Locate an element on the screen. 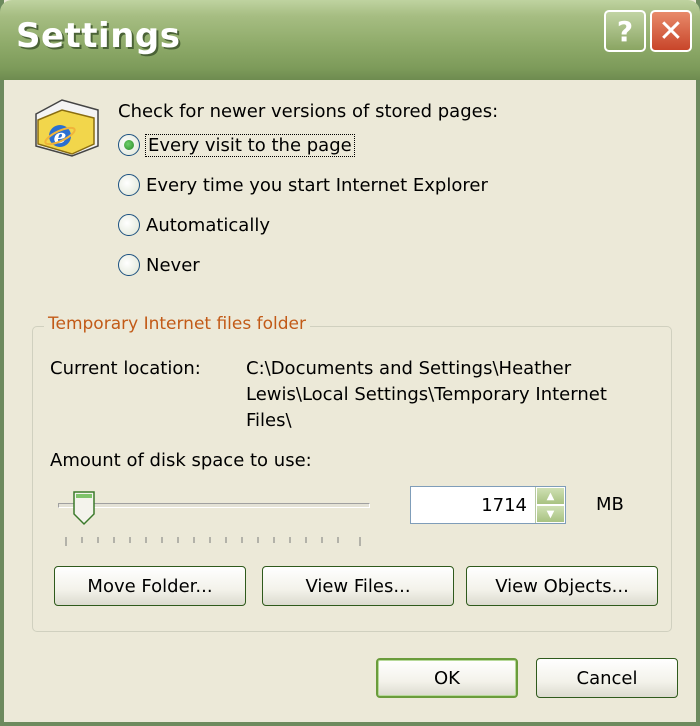 The height and width of the screenshot is (726, 700). spin-down-icon: ▼ is located at coordinates (550, 514).